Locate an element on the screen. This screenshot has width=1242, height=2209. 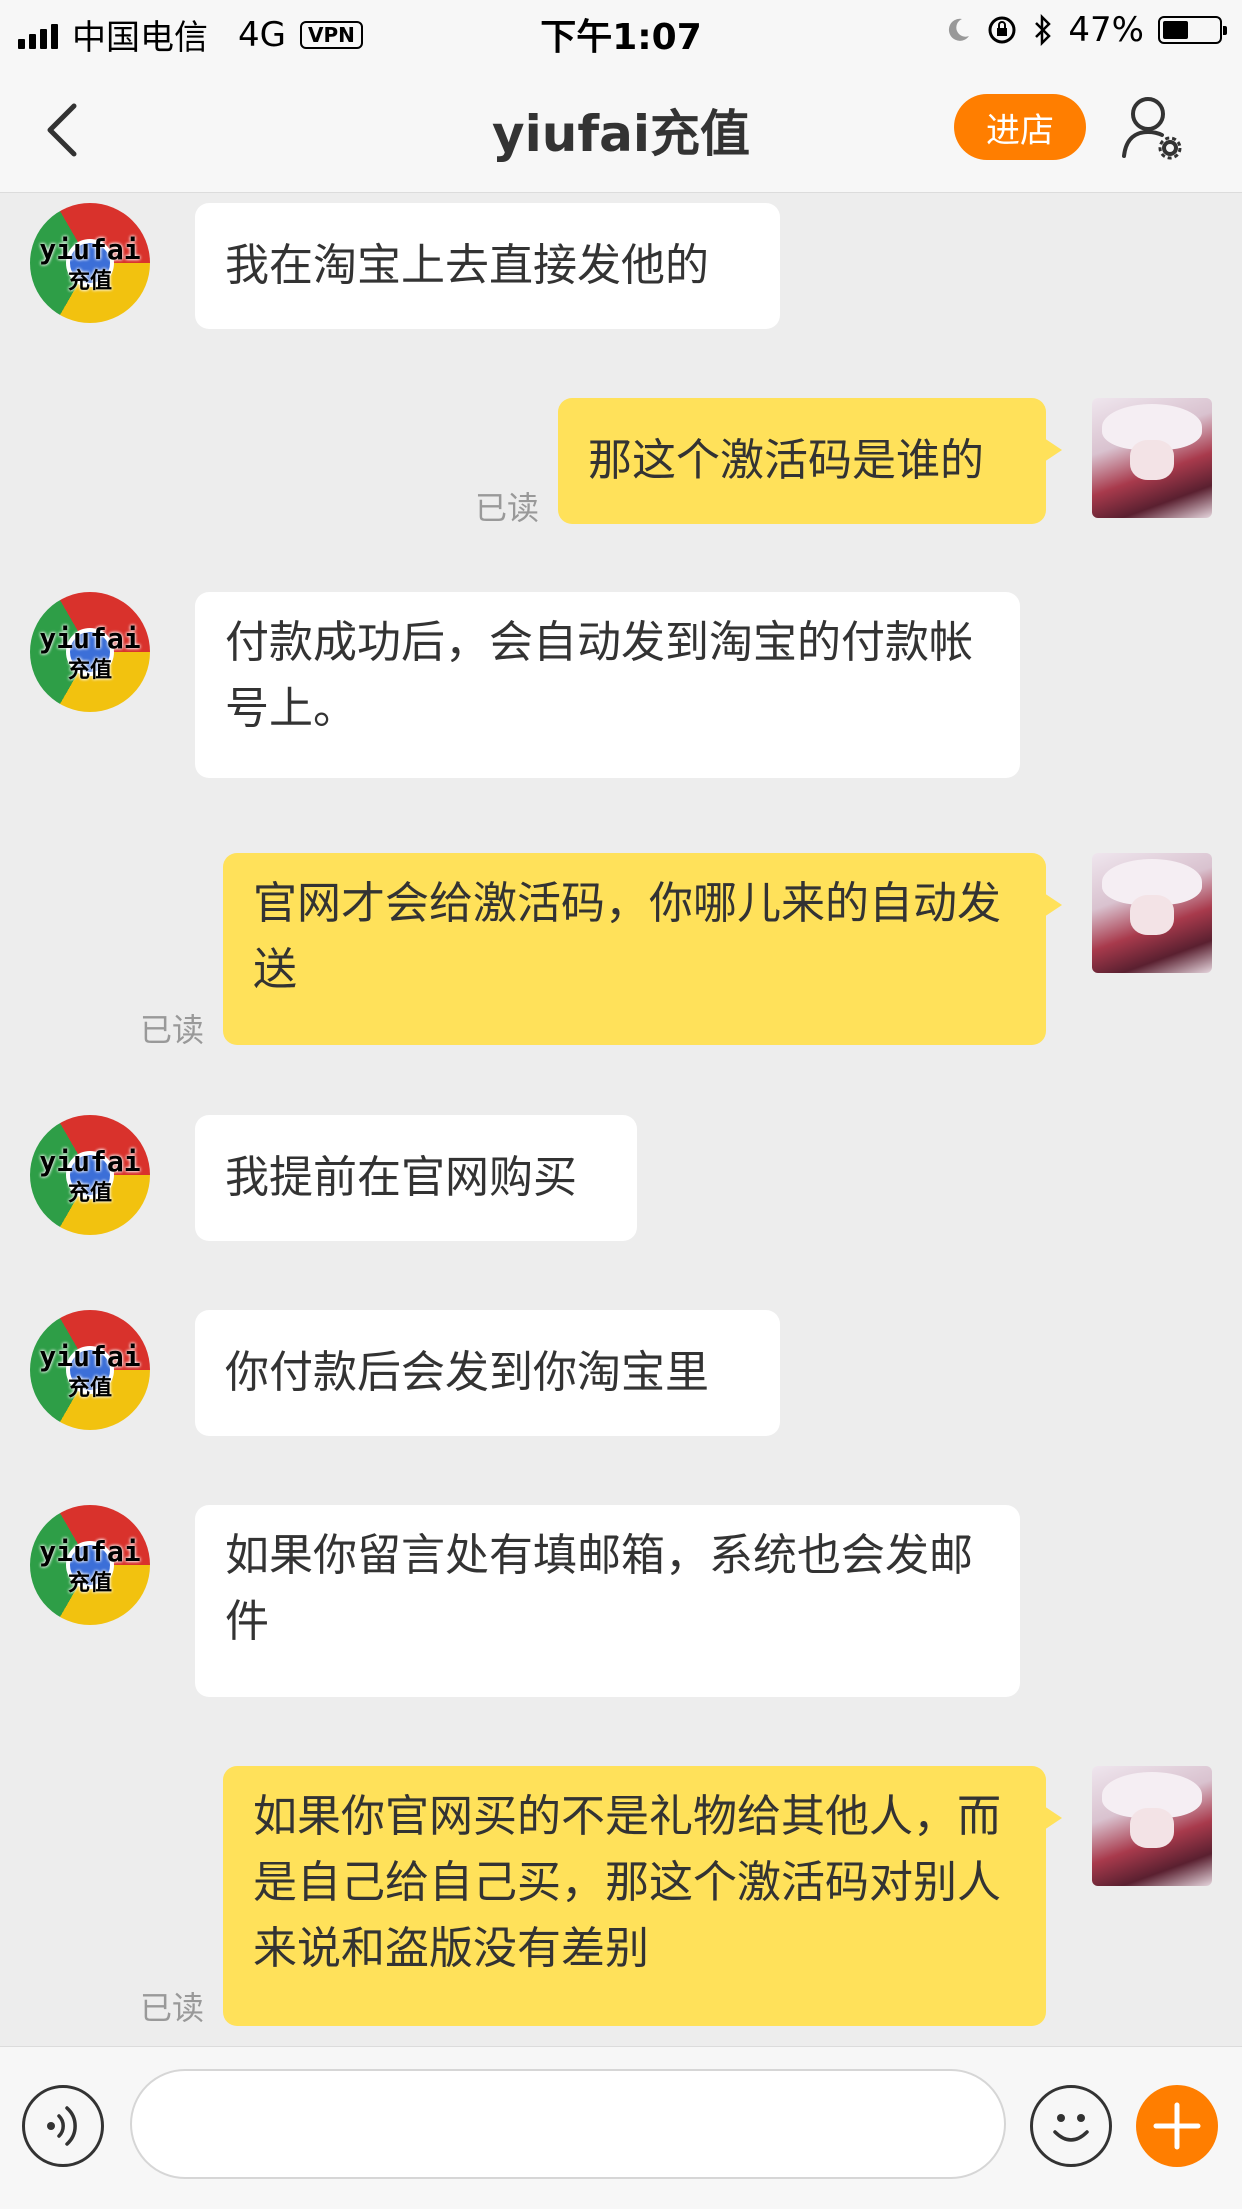
voice-button is located at coordinates (63, 2126).